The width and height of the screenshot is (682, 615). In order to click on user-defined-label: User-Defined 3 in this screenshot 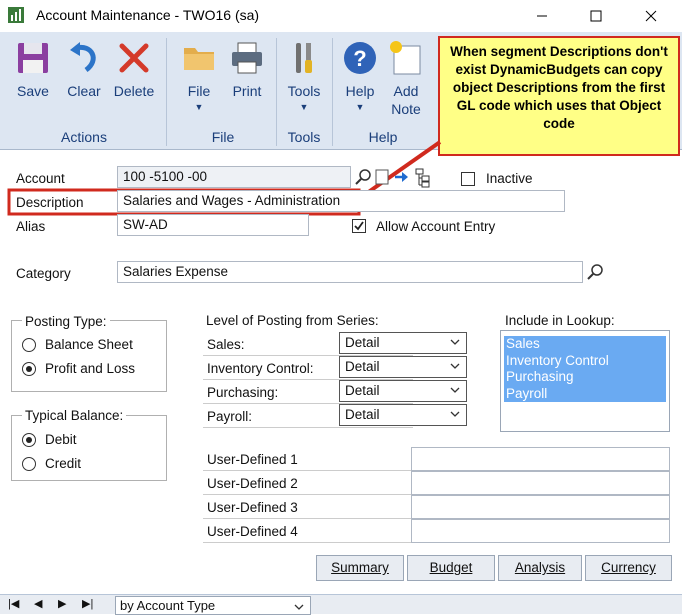, I will do `click(252, 507)`.